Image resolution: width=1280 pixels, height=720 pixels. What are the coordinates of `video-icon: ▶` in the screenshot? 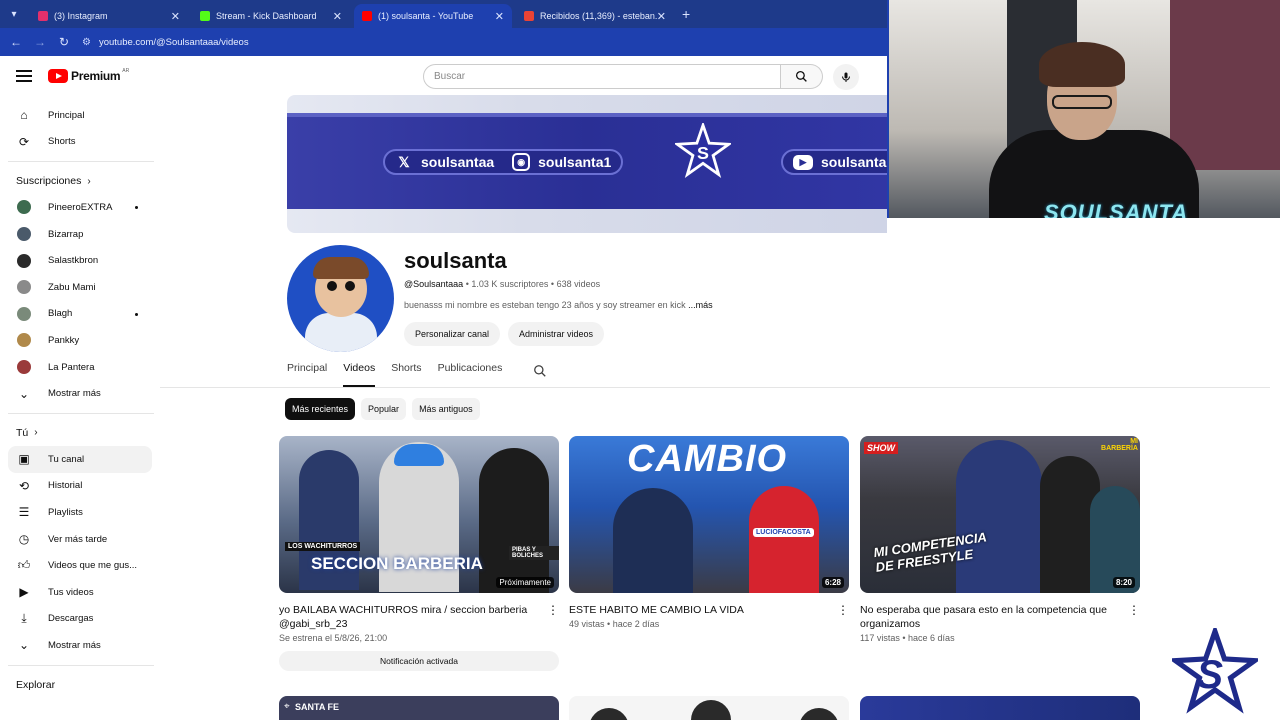 It's located at (24, 592).